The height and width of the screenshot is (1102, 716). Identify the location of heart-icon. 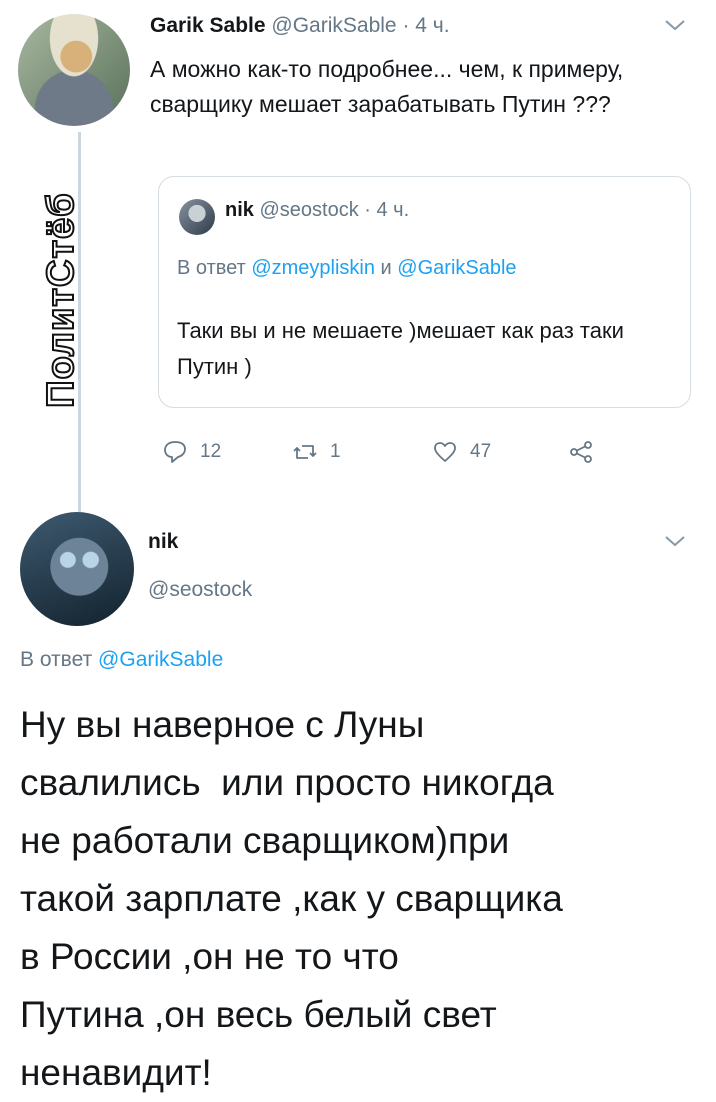
(445, 452).